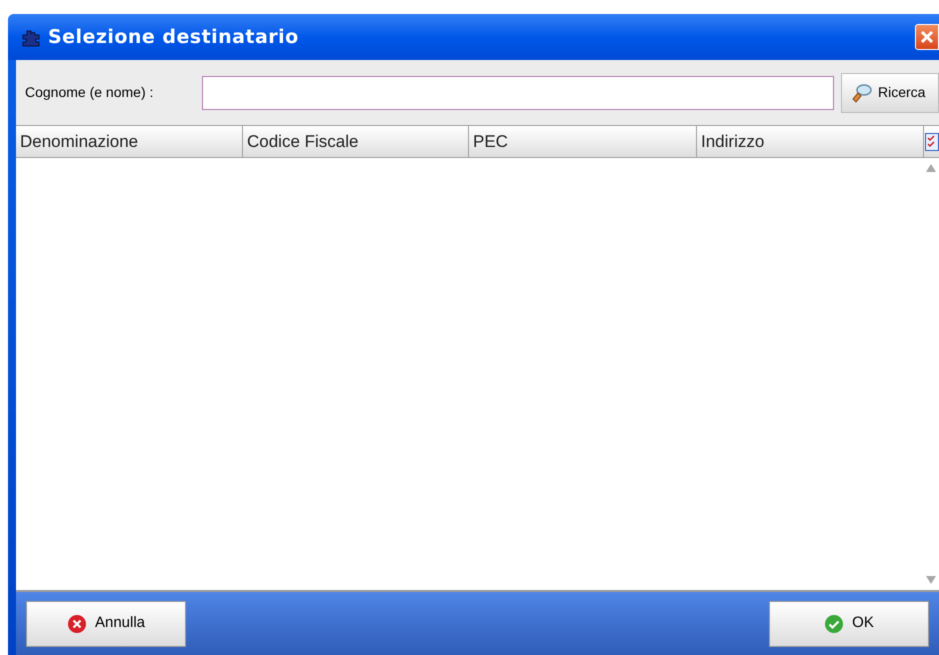 The image size is (939, 655). I want to click on column-header: PEC, so click(583, 141).